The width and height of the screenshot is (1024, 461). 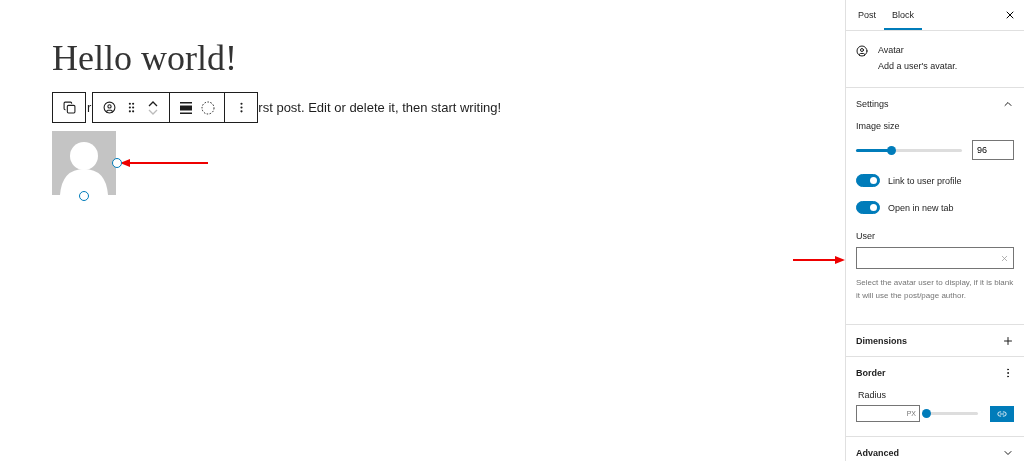 What do you see at coordinates (89, 107) in the screenshot?
I see `paragraph-text: r` at bounding box center [89, 107].